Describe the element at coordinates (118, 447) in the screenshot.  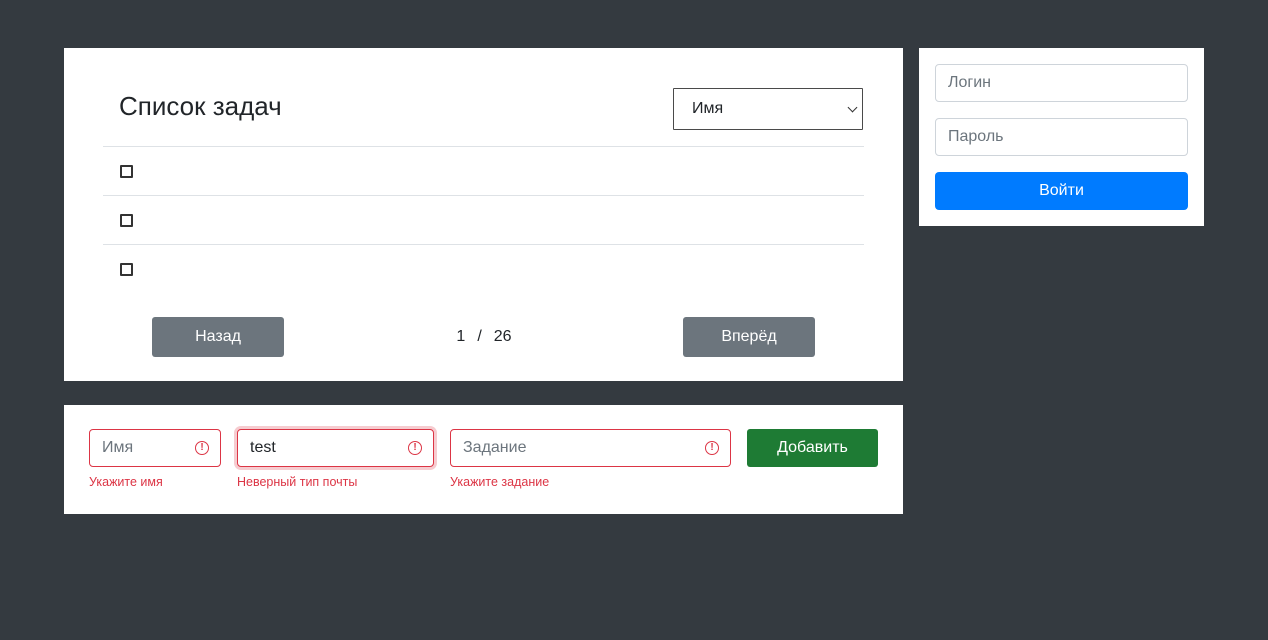
I see `name-placeholder: Имя` at that location.